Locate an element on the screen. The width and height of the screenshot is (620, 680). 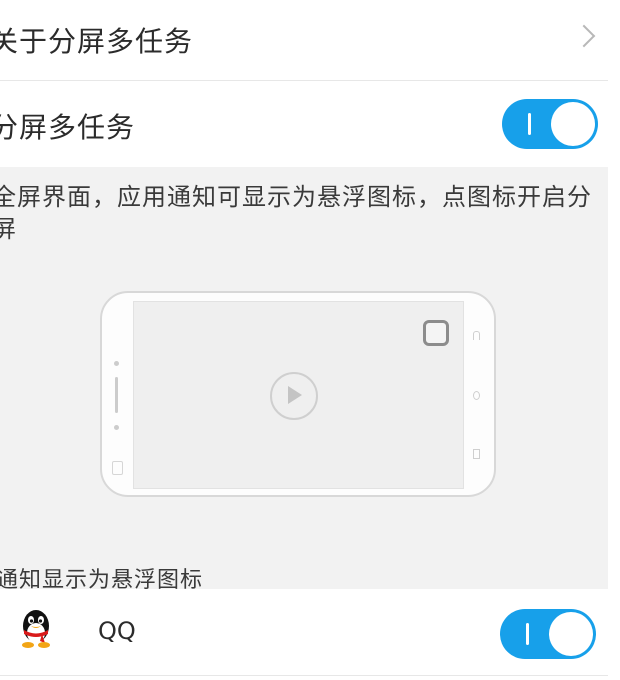
phone-menu-key-icon is located at coordinates (476, 454).